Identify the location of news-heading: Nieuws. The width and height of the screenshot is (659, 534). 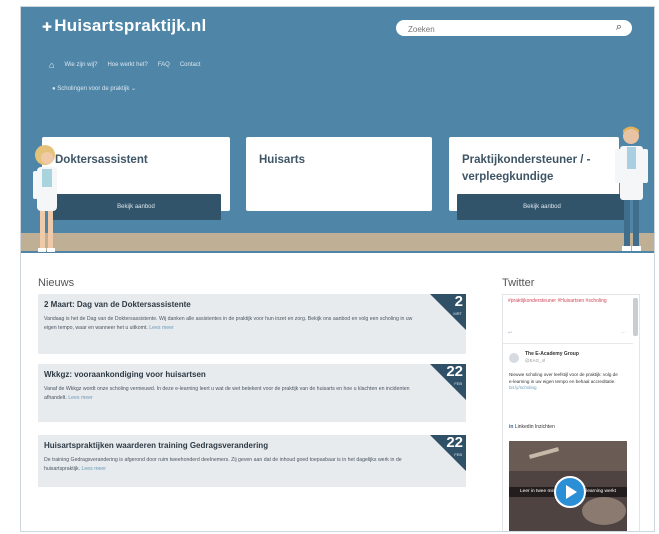
(56, 283).